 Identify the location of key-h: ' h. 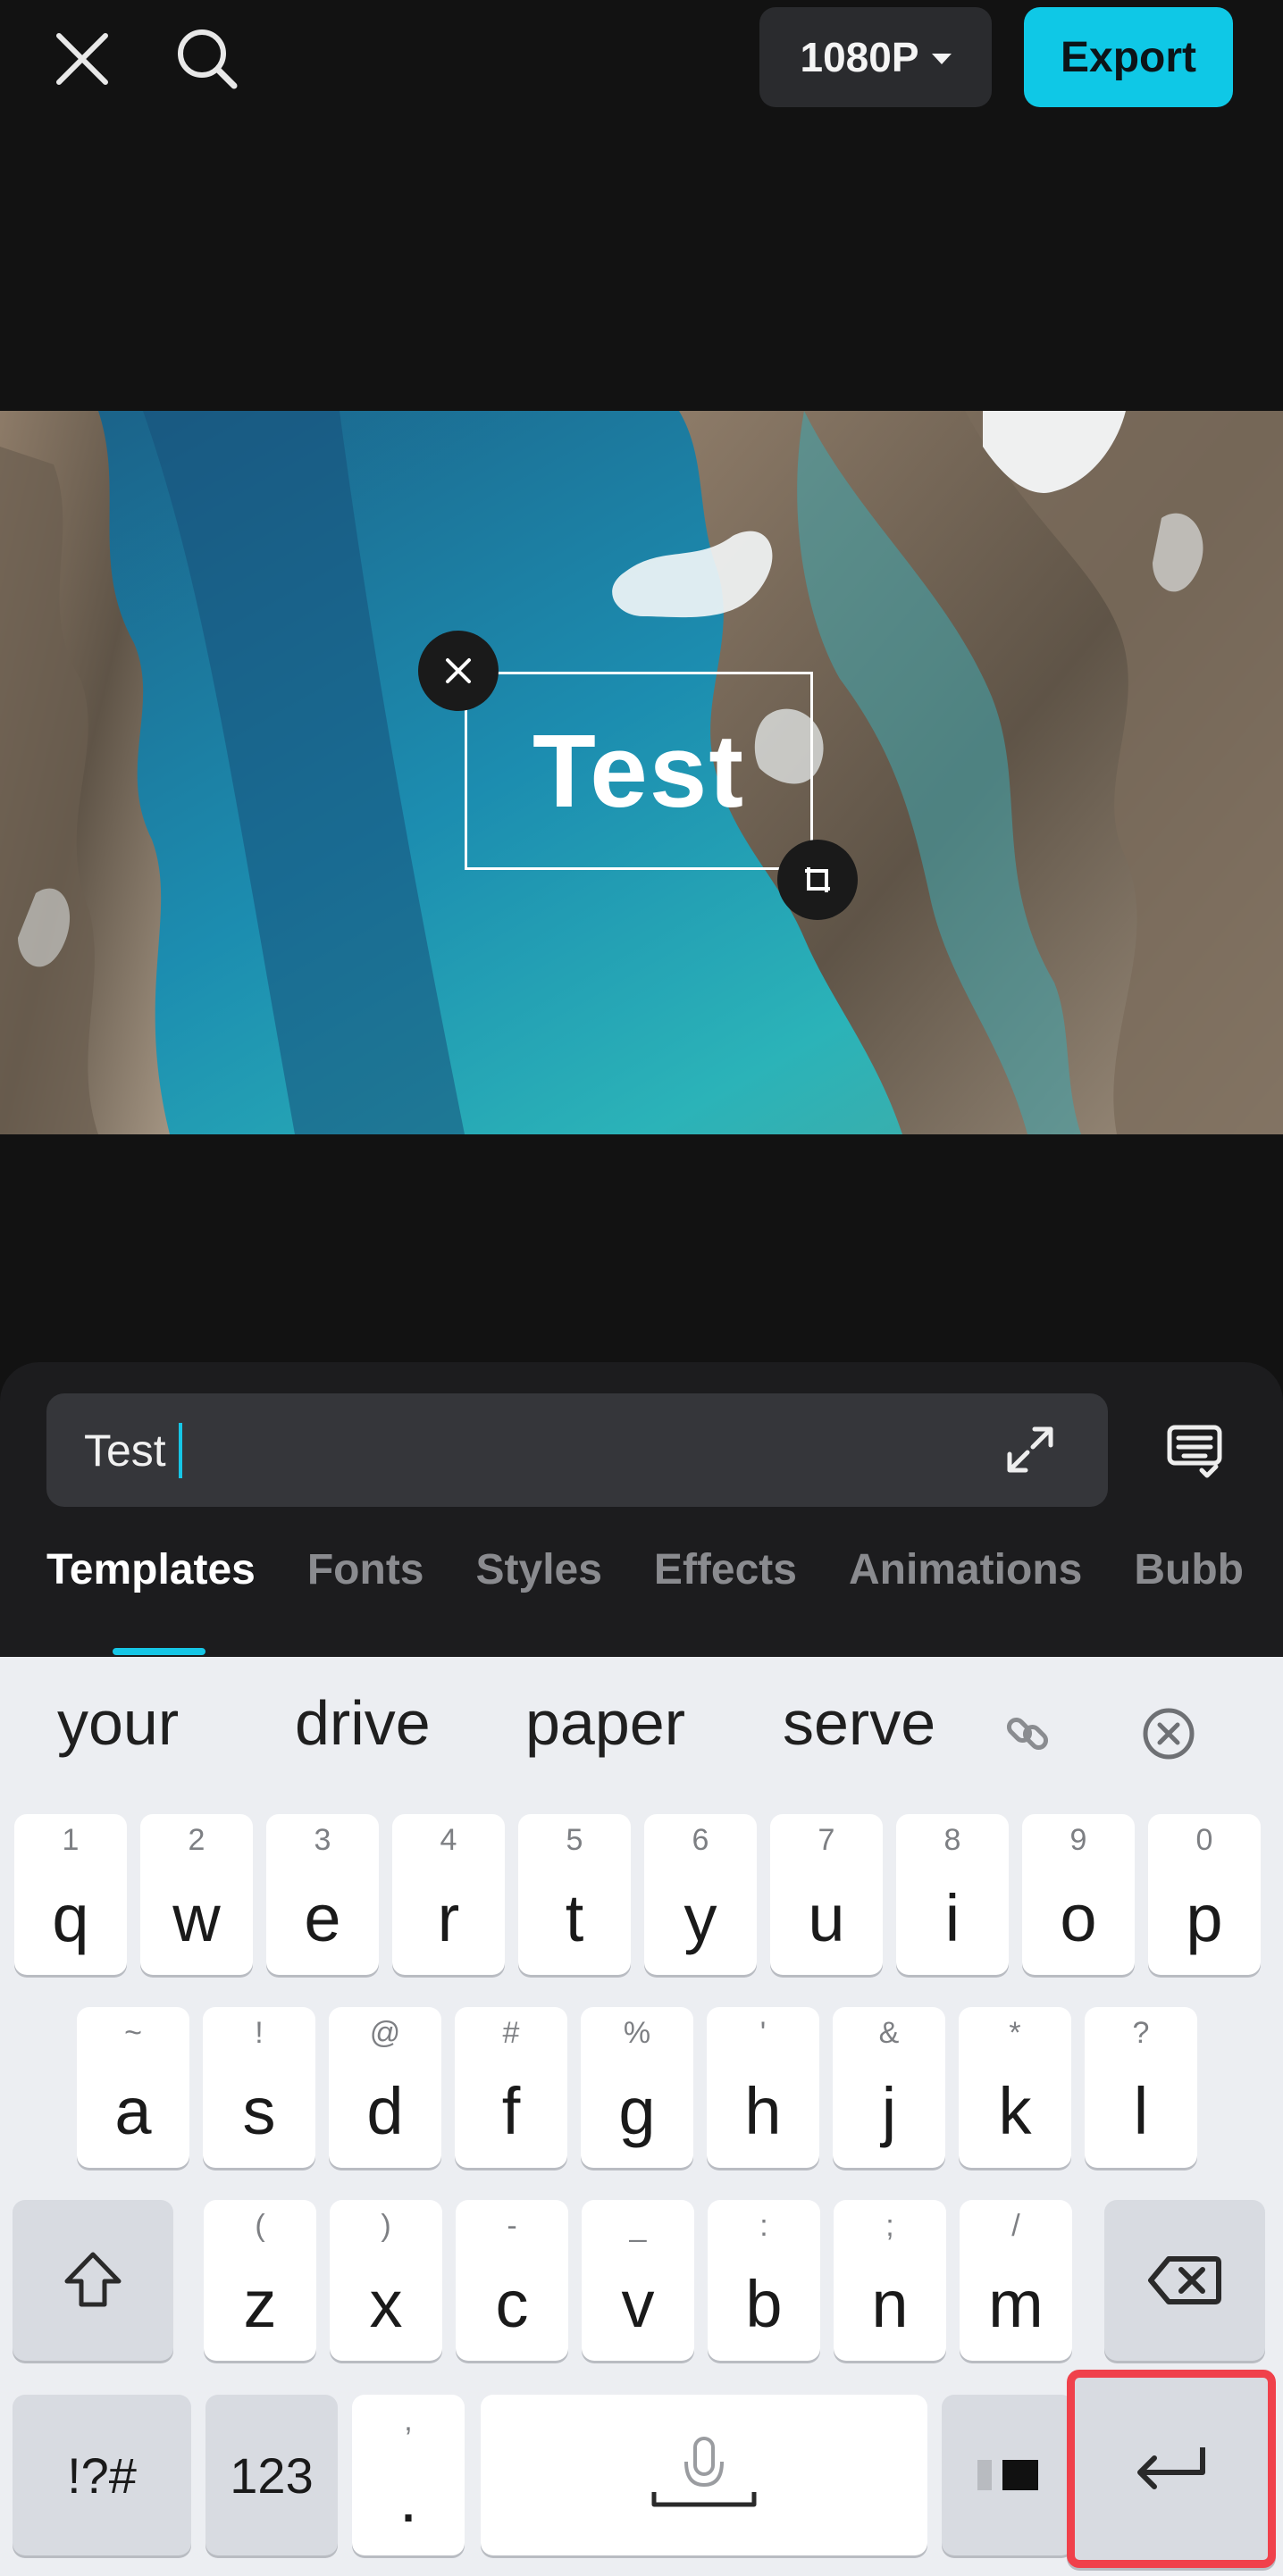
(763, 2088).